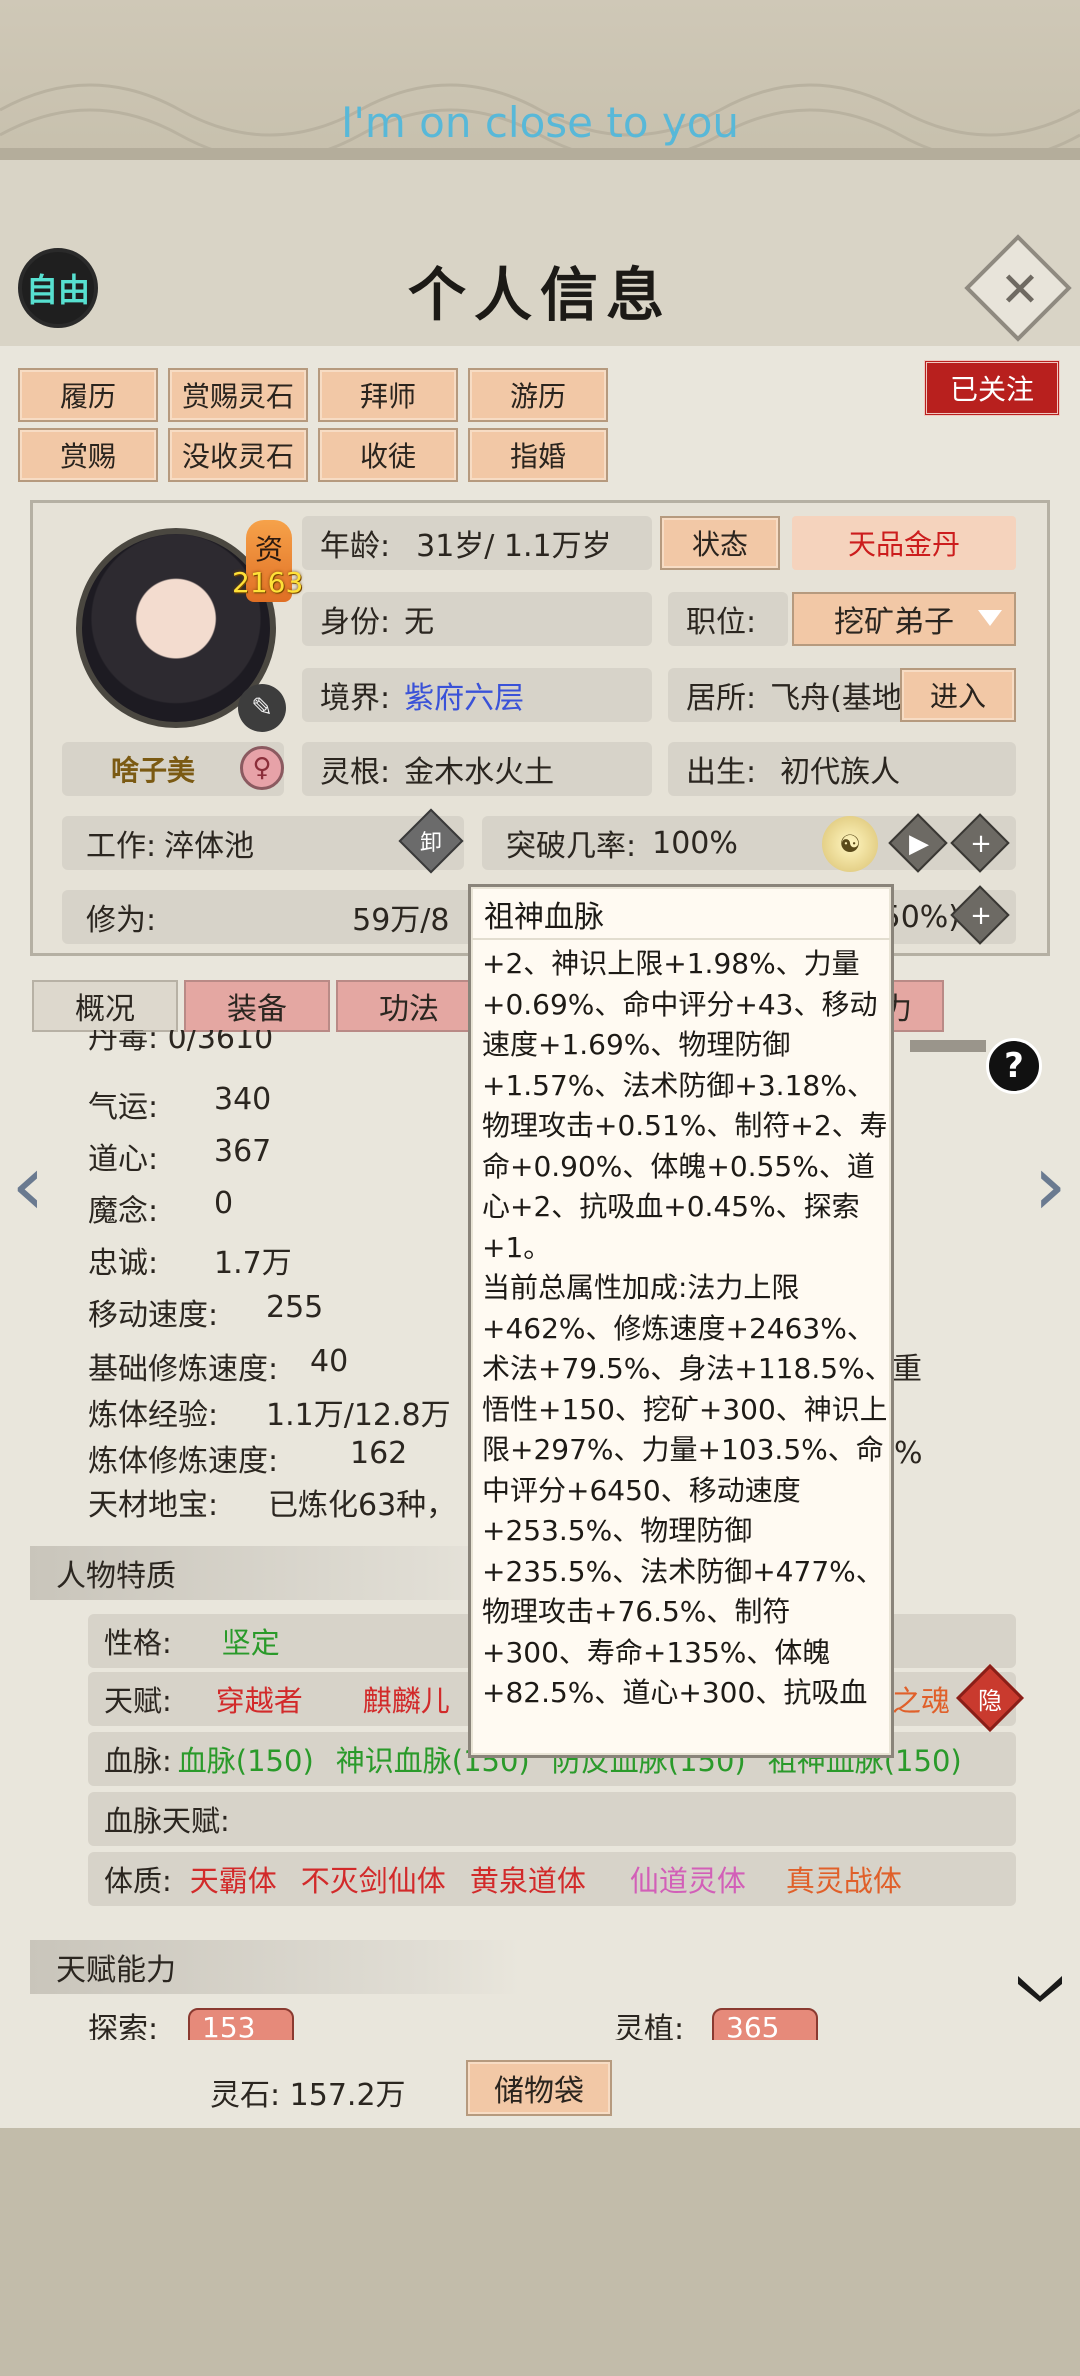 Image resolution: width=1080 pixels, height=2376 pixels. What do you see at coordinates (681, 939) in the screenshot?
I see `tooltip-divider` at bounding box center [681, 939].